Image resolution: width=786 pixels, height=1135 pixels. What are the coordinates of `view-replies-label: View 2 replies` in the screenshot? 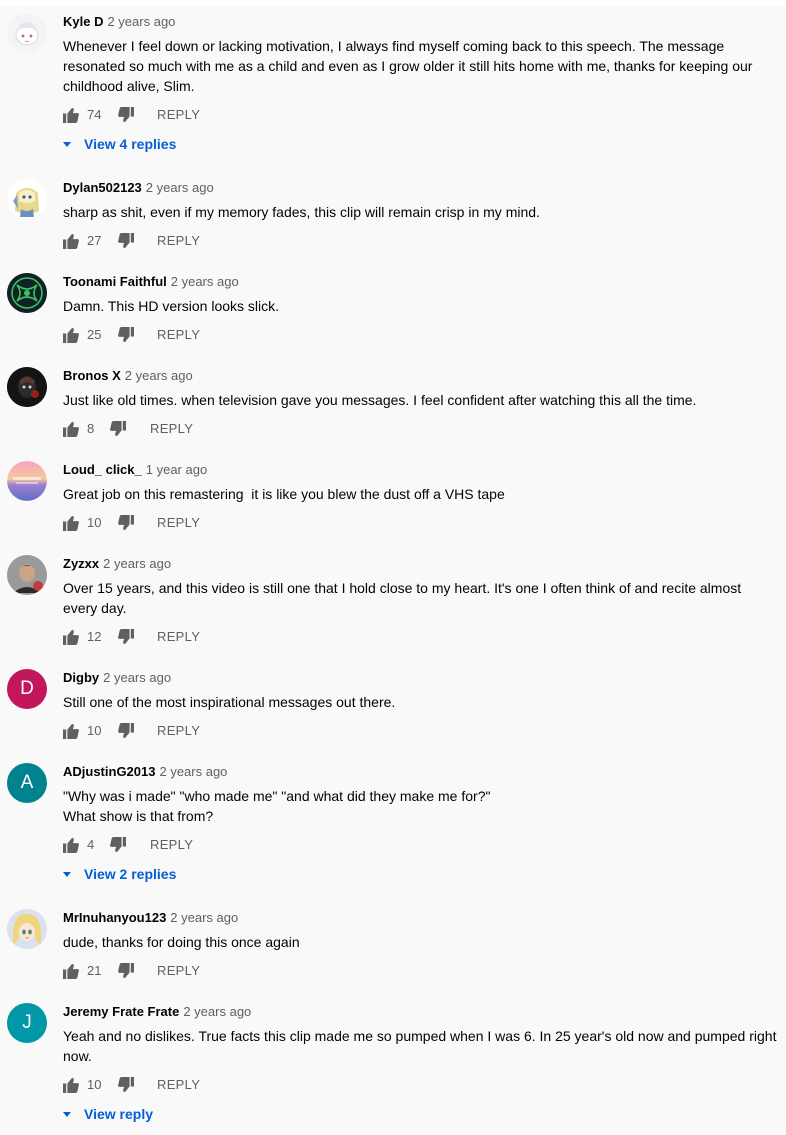 It's located at (130, 874).